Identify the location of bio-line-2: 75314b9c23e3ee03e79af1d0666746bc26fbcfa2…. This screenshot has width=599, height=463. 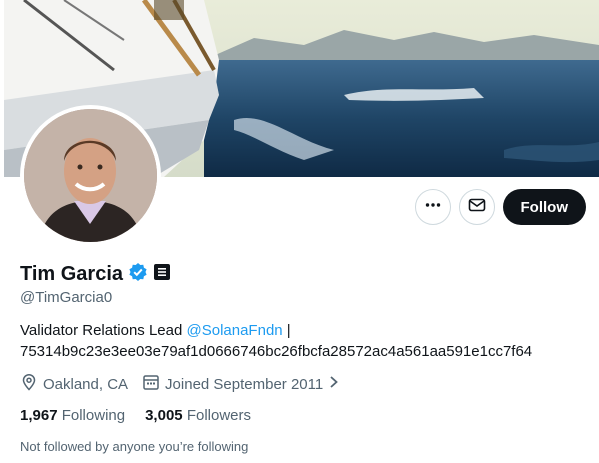
(276, 351).